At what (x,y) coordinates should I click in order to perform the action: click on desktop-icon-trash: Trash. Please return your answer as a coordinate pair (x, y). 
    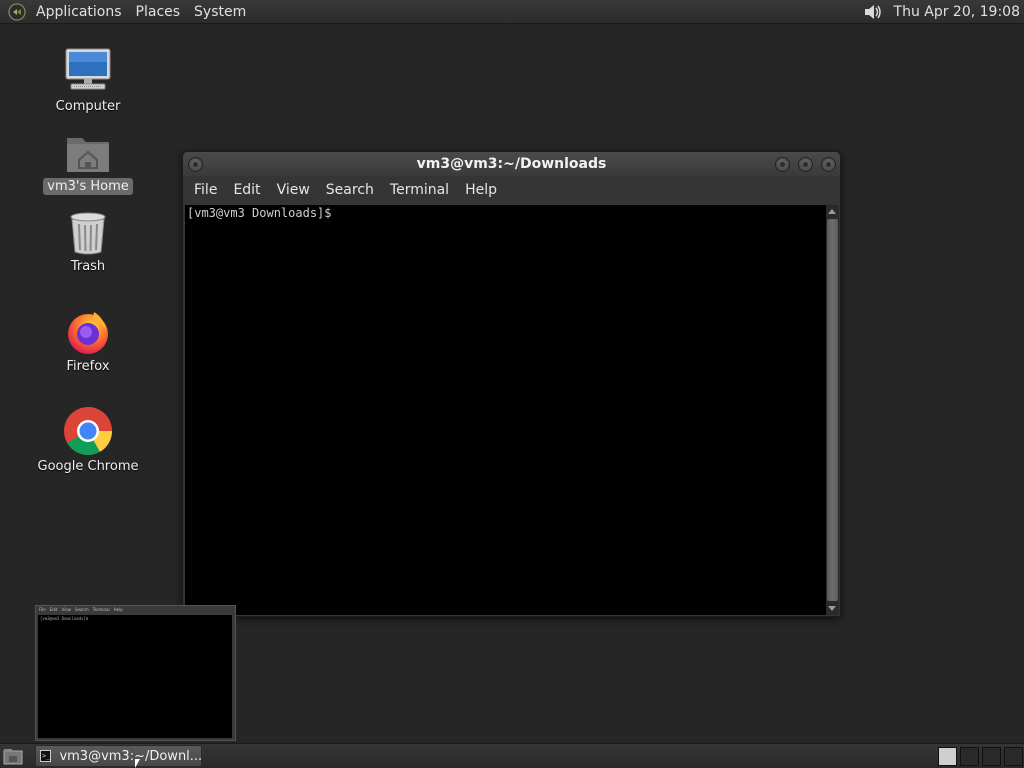
    Looking at the image, I should click on (88, 239).